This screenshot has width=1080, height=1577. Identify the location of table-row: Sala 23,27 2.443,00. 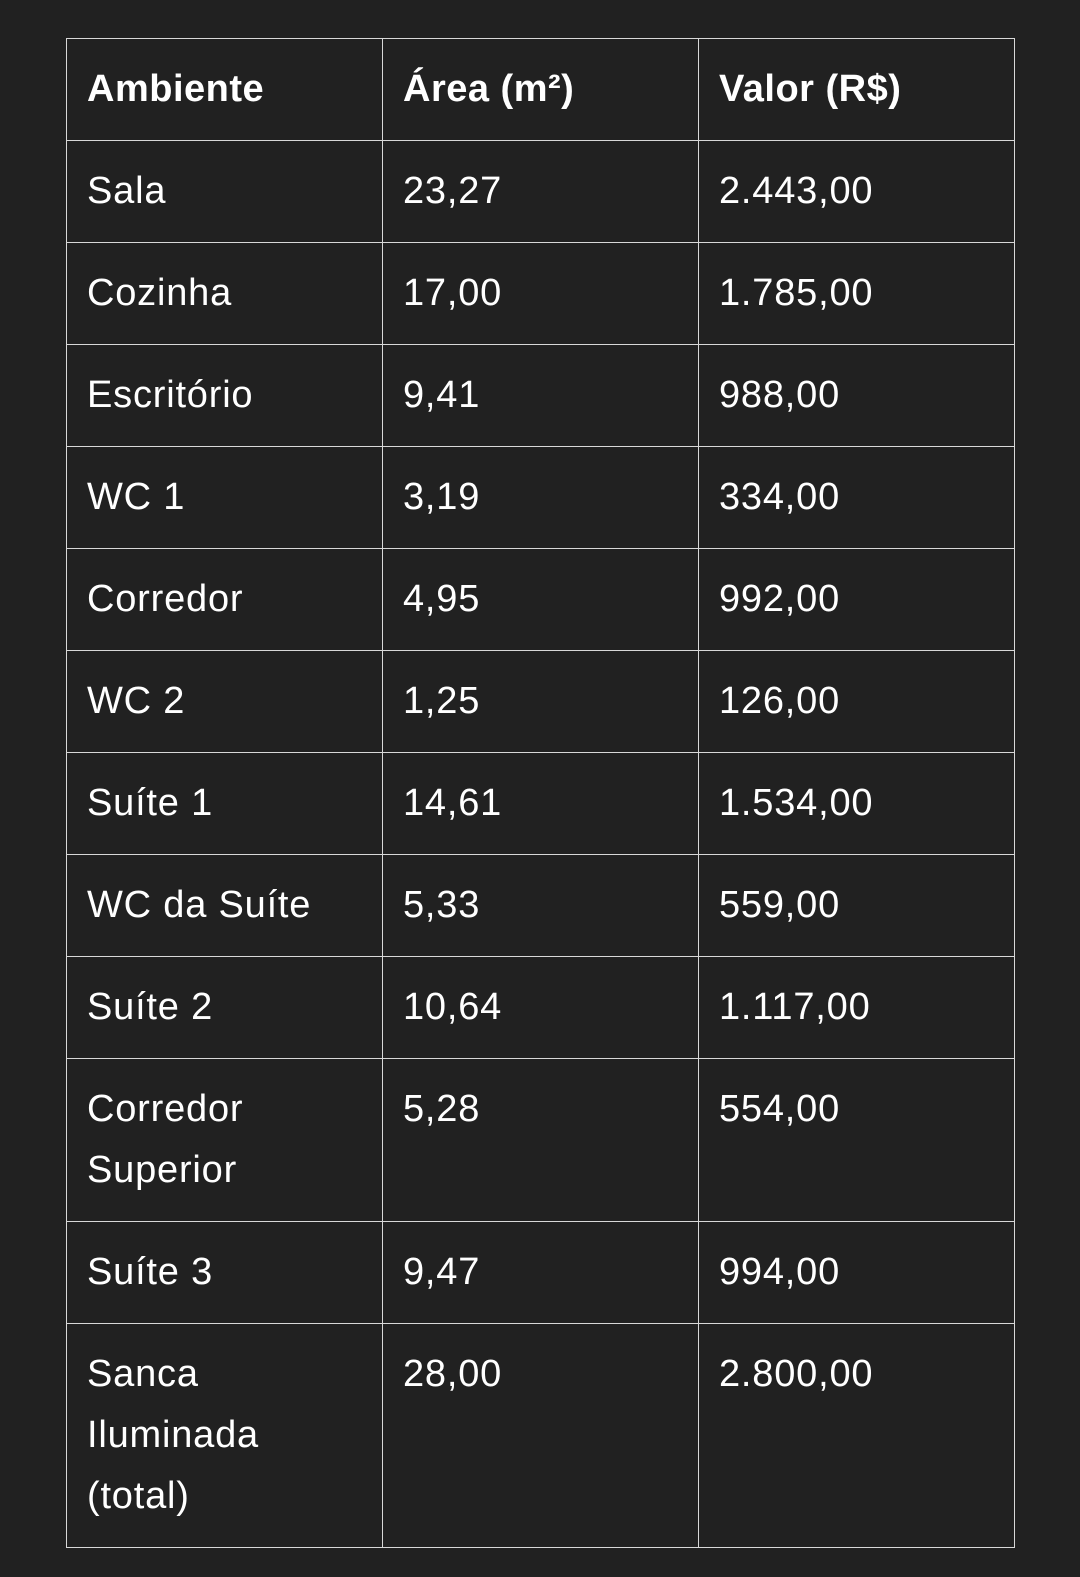
(540, 191).